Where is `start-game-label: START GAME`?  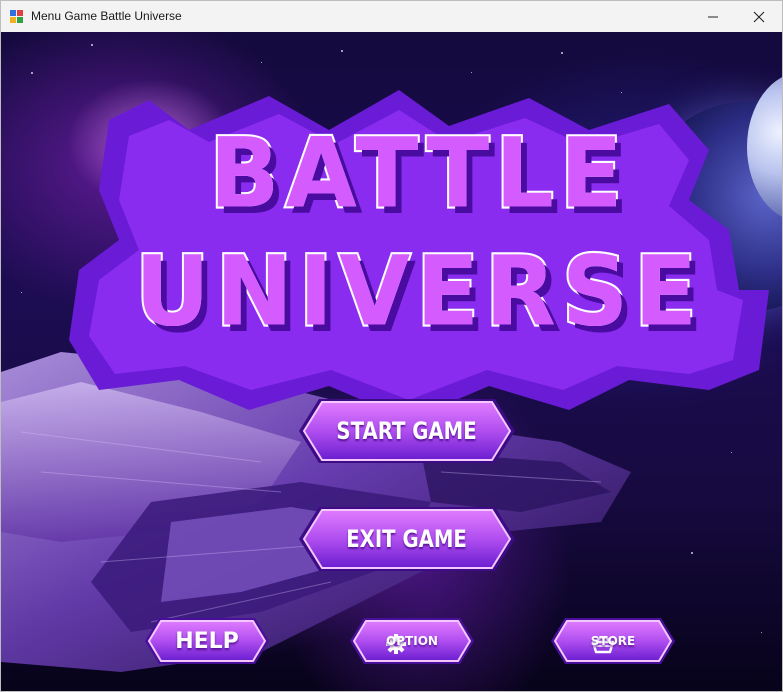 start-game-label: START GAME is located at coordinates (407, 431).